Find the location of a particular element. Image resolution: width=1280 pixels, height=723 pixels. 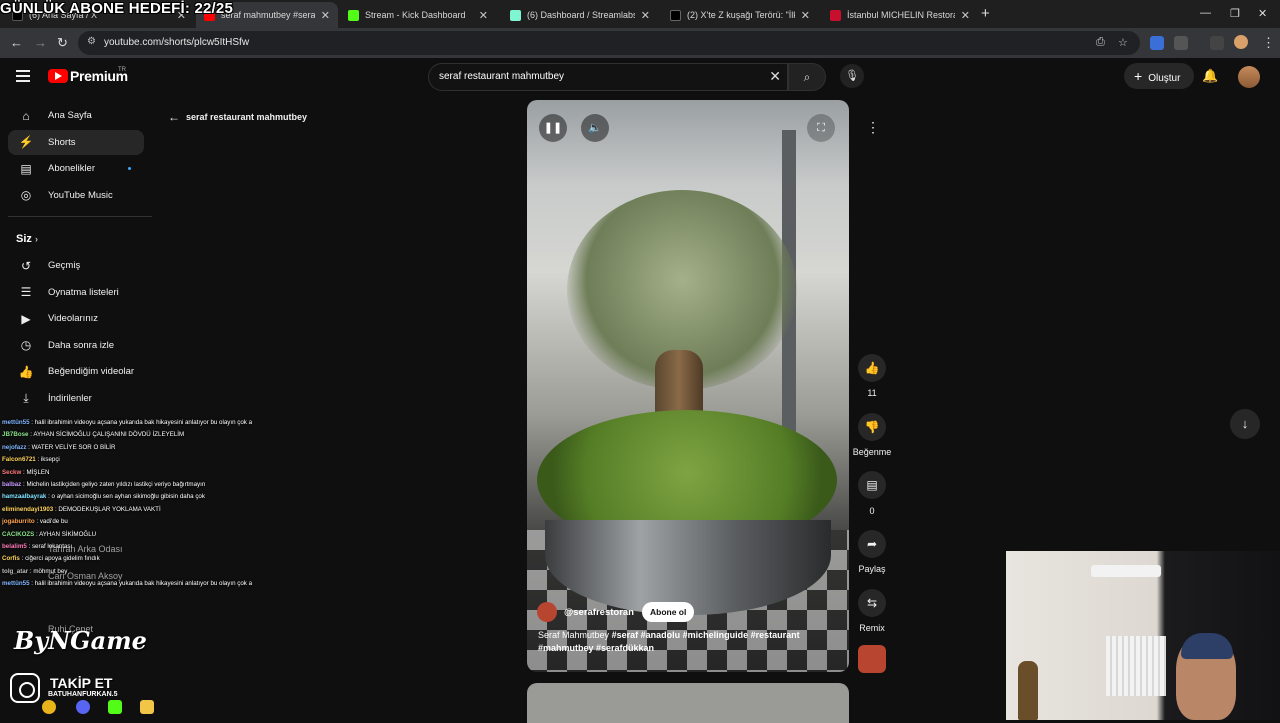

kick-favicon-icon is located at coordinates (353, 15).